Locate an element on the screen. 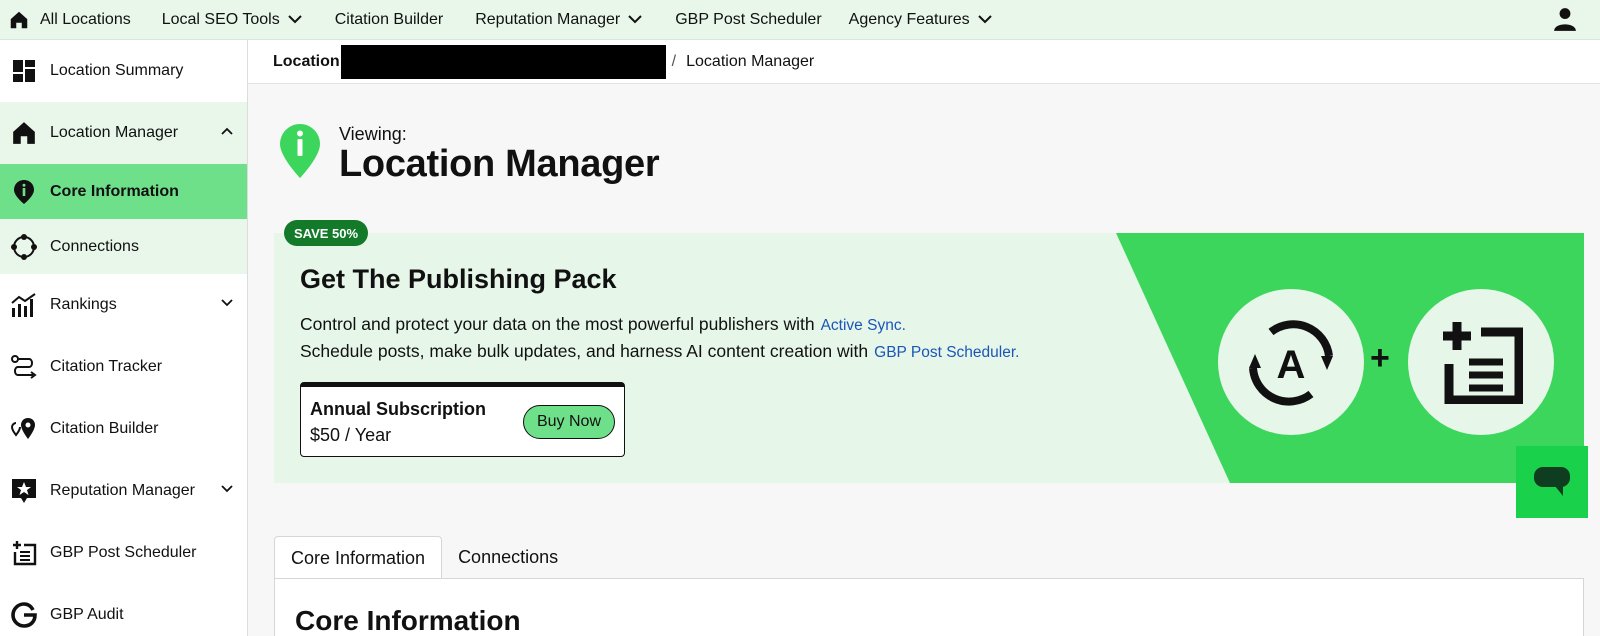  nav-label: All Locations is located at coordinates (85, 19).